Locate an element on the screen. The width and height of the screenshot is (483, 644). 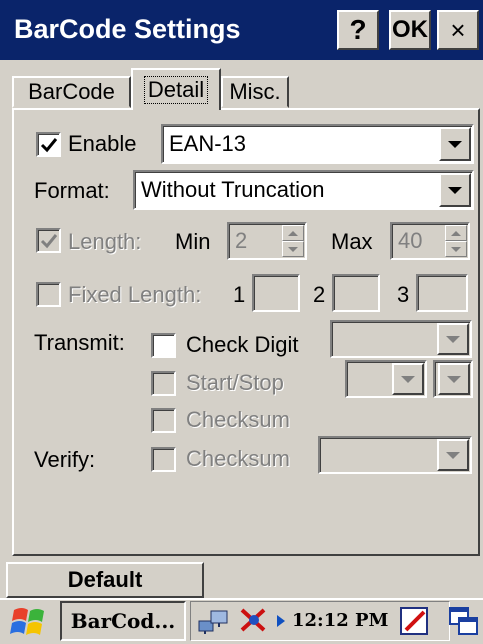
format-dropdown: Without Truncation is located at coordinates (303, 190).